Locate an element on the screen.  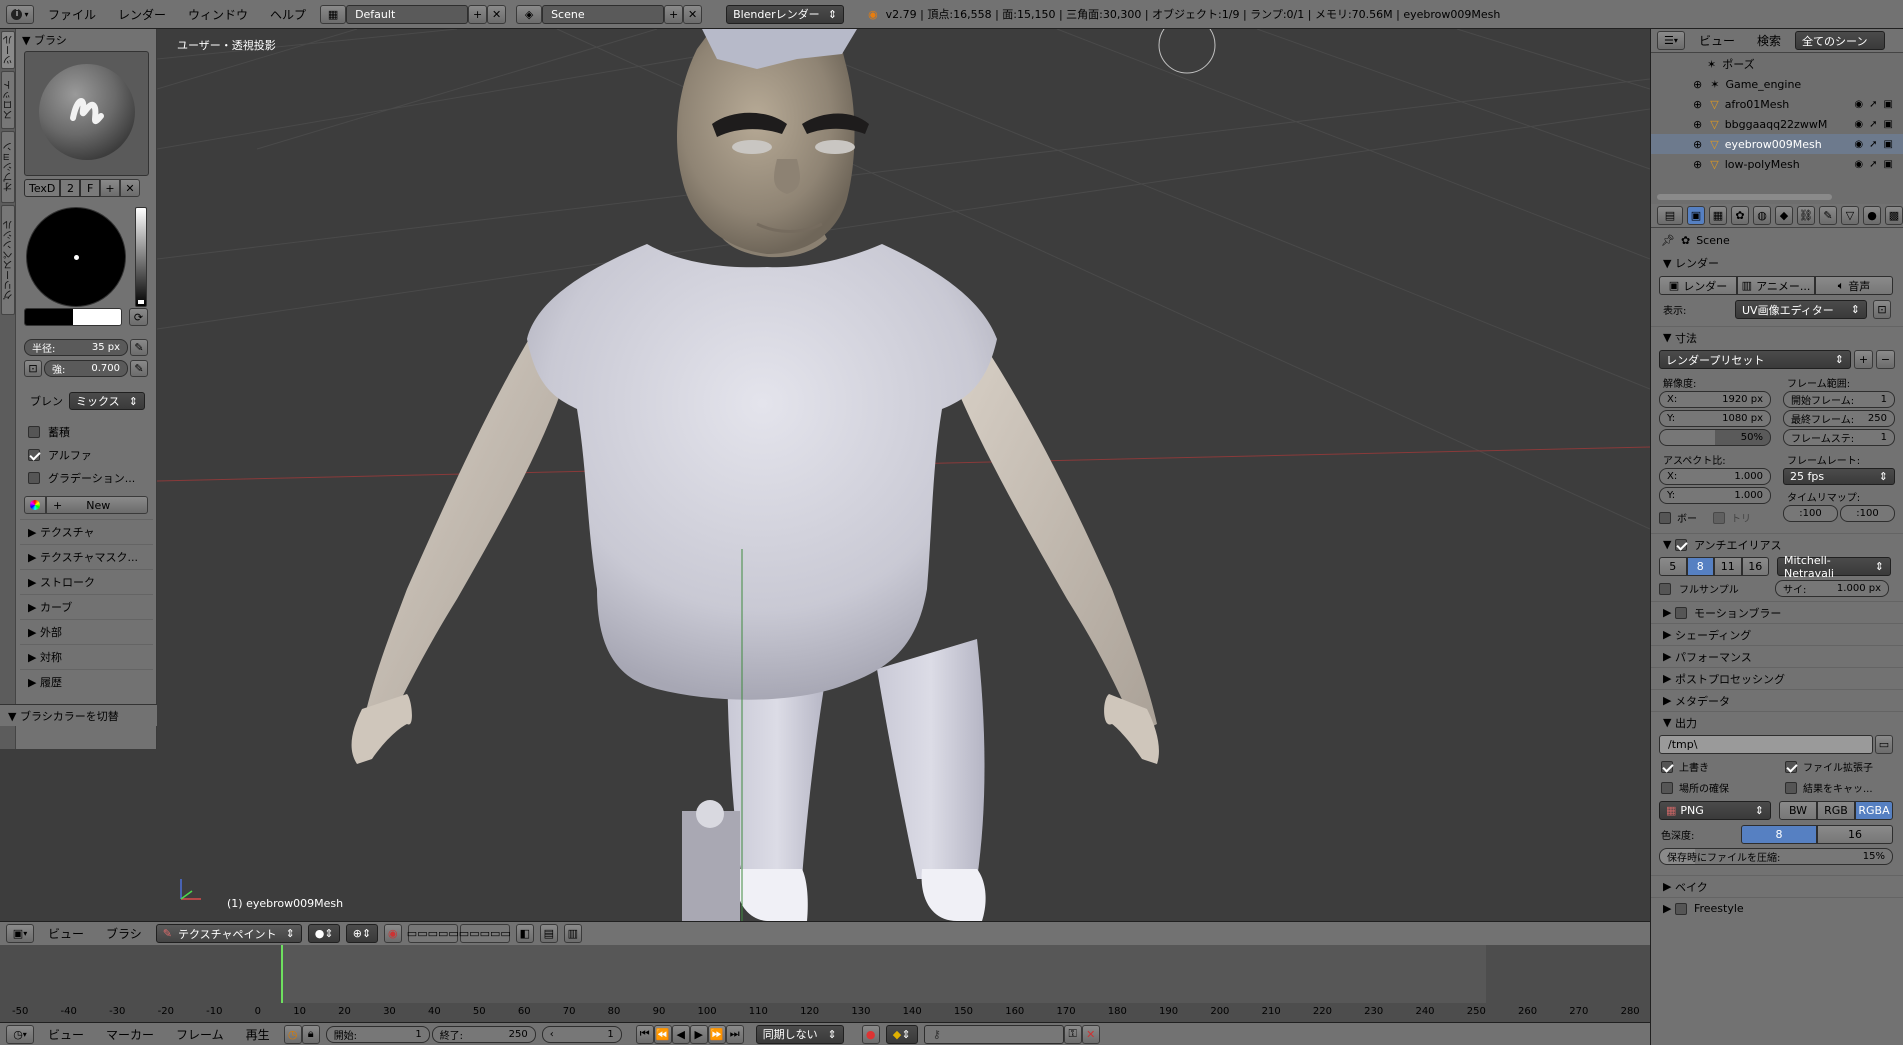
layers-1: ▭▭▭▭▭ is located at coordinates (433, 933).